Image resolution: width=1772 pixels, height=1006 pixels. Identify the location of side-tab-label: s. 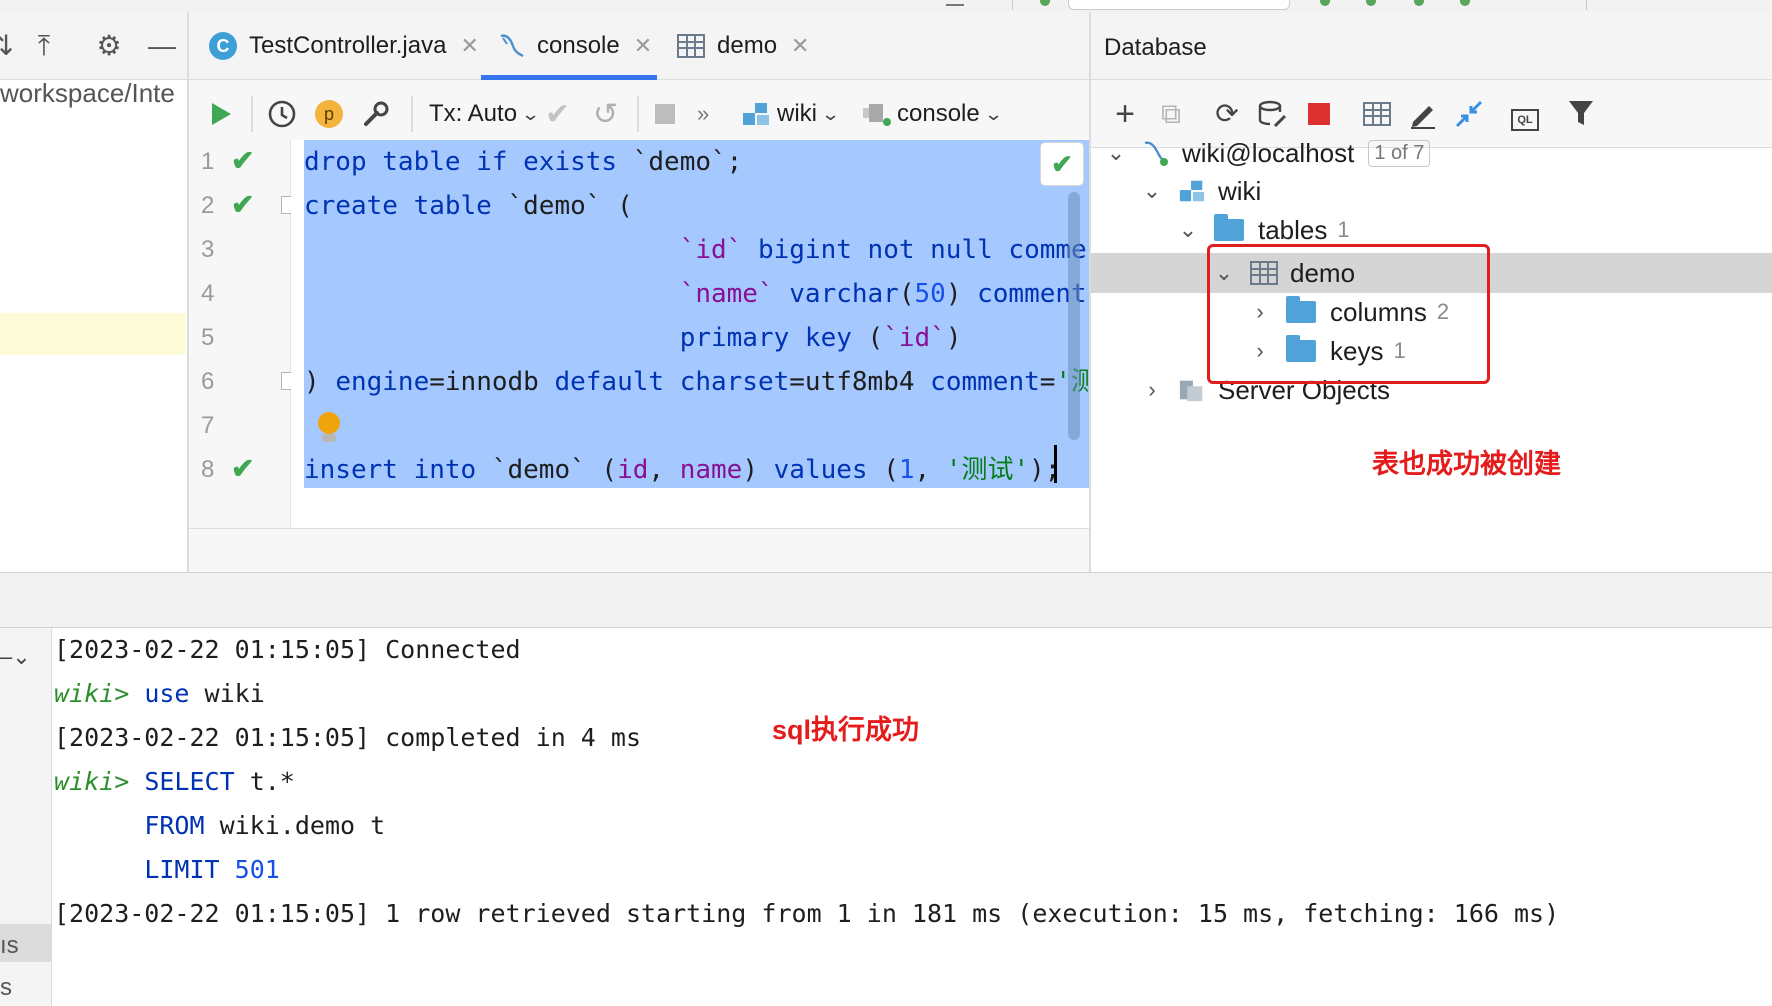
(6, 988).